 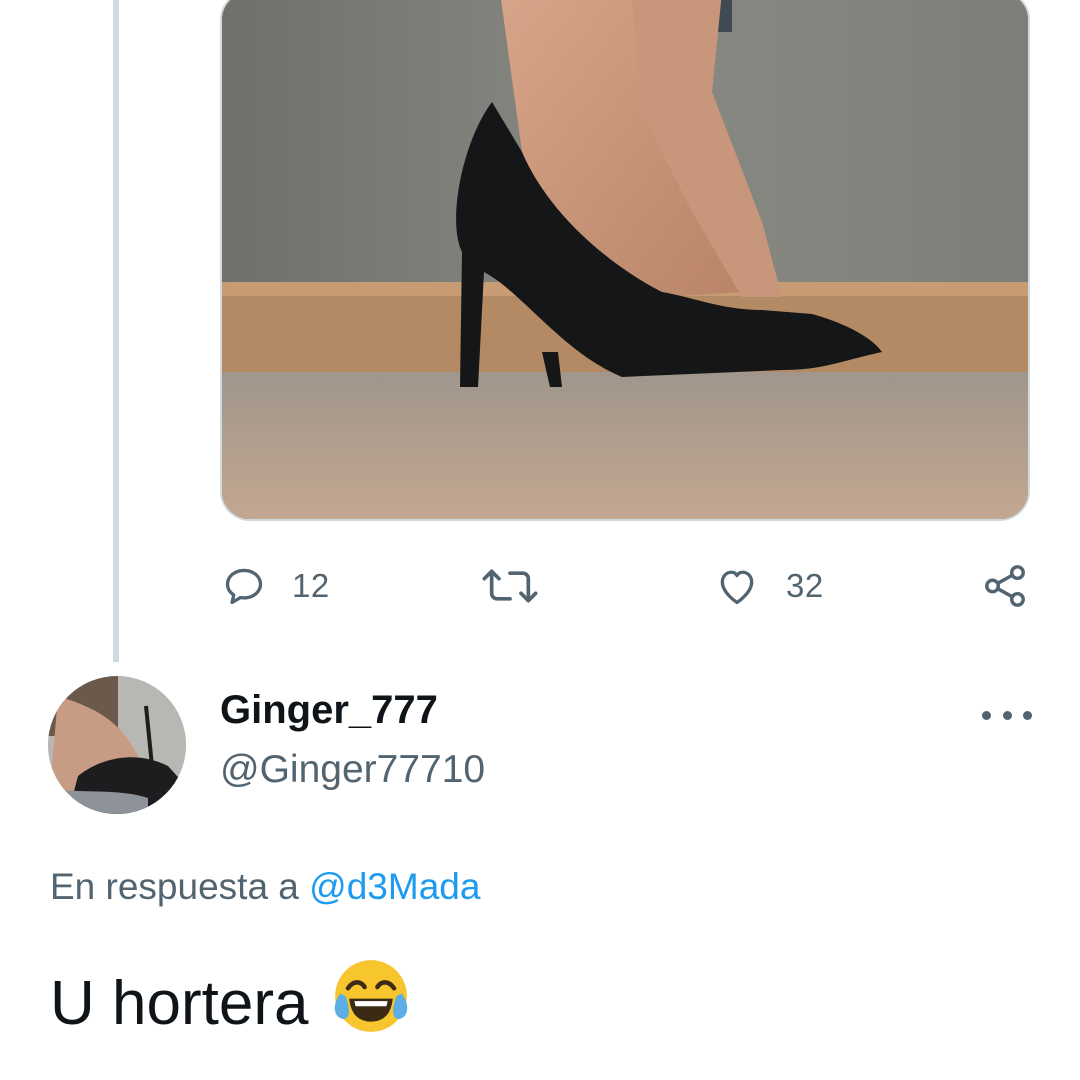 What do you see at coordinates (179, 1003) in the screenshot?
I see `tweet-text: U hortera` at bounding box center [179, 1003].